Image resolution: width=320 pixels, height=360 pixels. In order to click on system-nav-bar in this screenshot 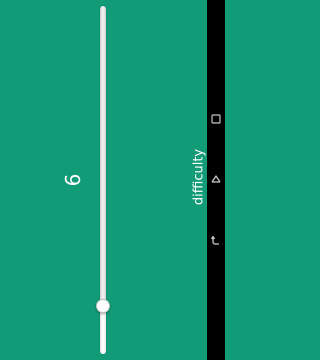, I will do `click(216, 180)`.